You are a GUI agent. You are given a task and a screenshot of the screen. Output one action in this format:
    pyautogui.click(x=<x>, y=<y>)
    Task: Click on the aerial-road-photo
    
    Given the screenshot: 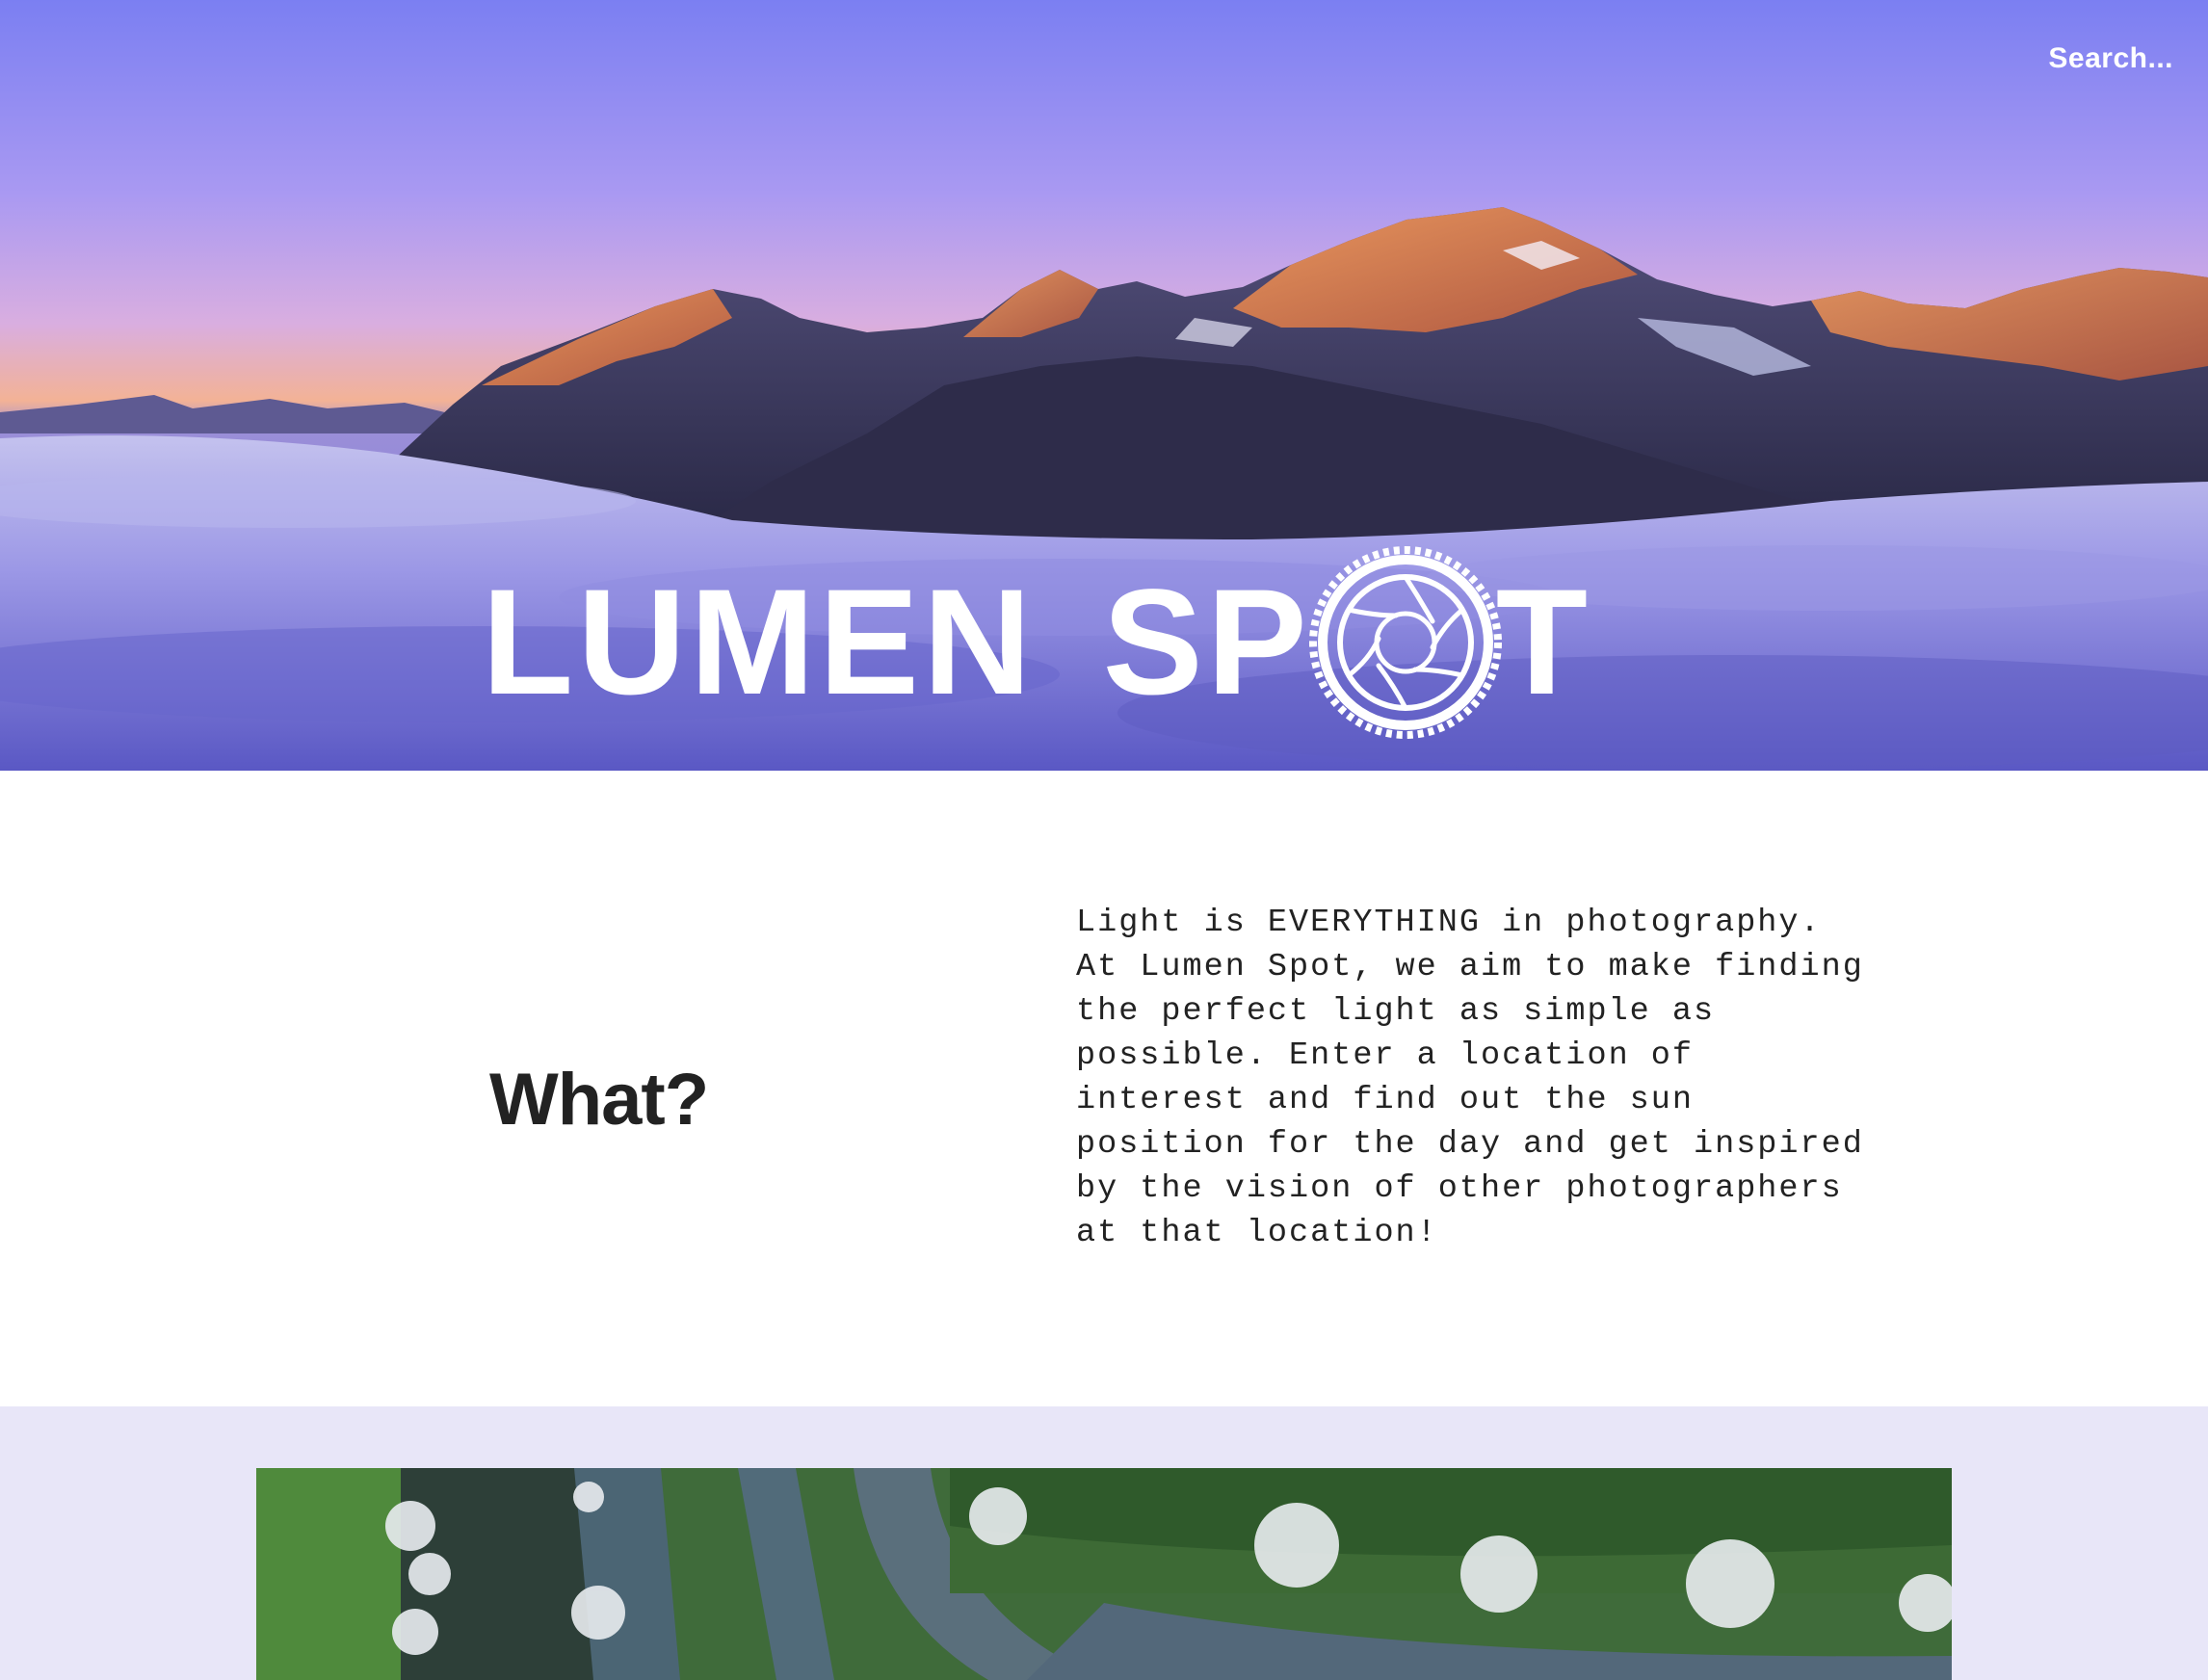 What is the action you would take?
    pyautogui.click(x=1104, y=1574)
    